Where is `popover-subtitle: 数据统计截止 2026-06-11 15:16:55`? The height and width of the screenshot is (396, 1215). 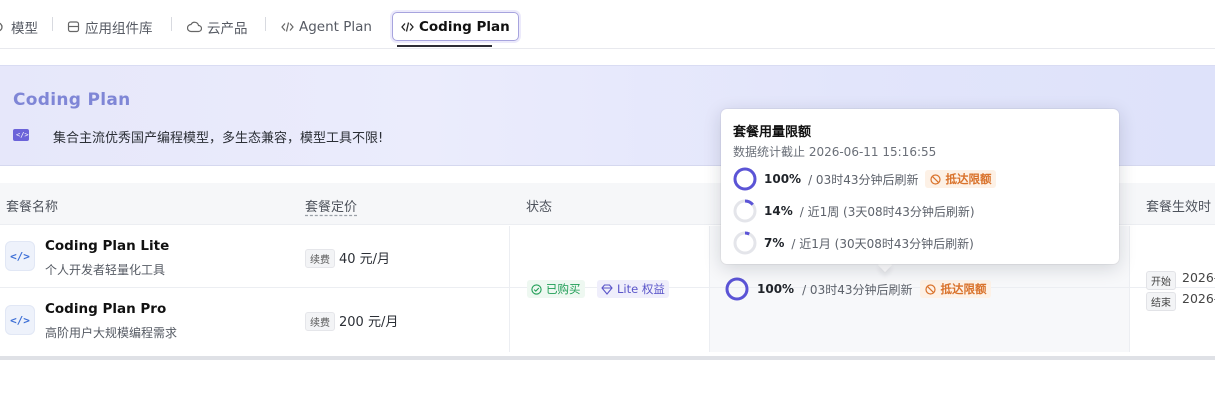 popover-subtitle: 数据统计截止 2026-06-11 15:16:55 is located at coordinates (835, 152).